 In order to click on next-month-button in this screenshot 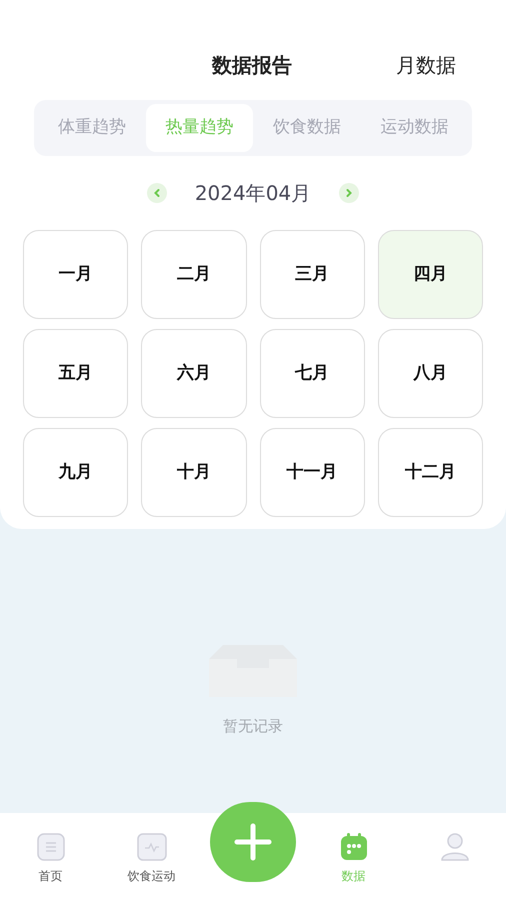, I will do `click(349, 193)`.